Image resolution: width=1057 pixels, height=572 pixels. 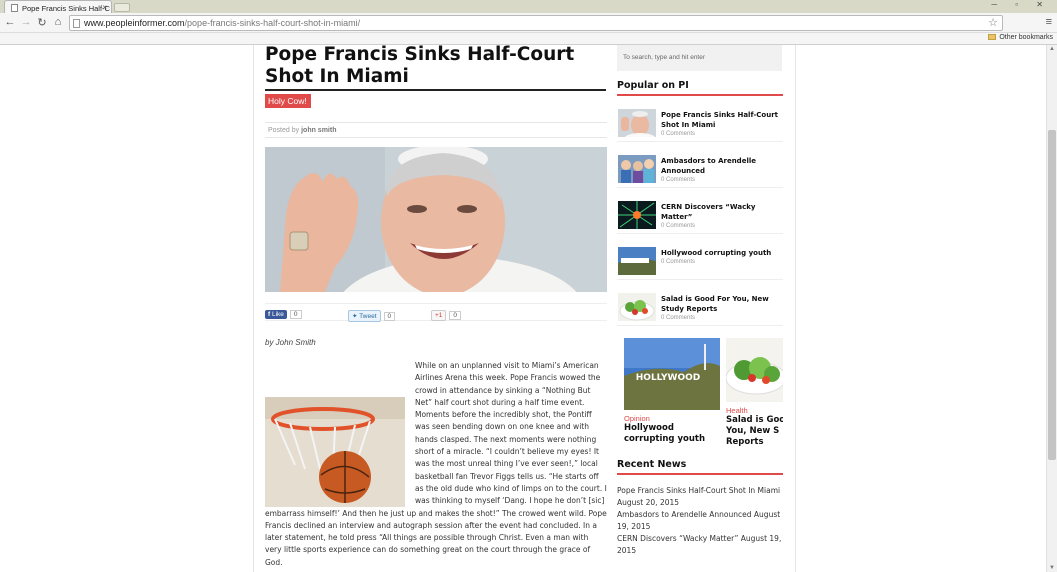 I want to click on bookmarks-bar: Other bookmarks, so click(x=528, y=39).